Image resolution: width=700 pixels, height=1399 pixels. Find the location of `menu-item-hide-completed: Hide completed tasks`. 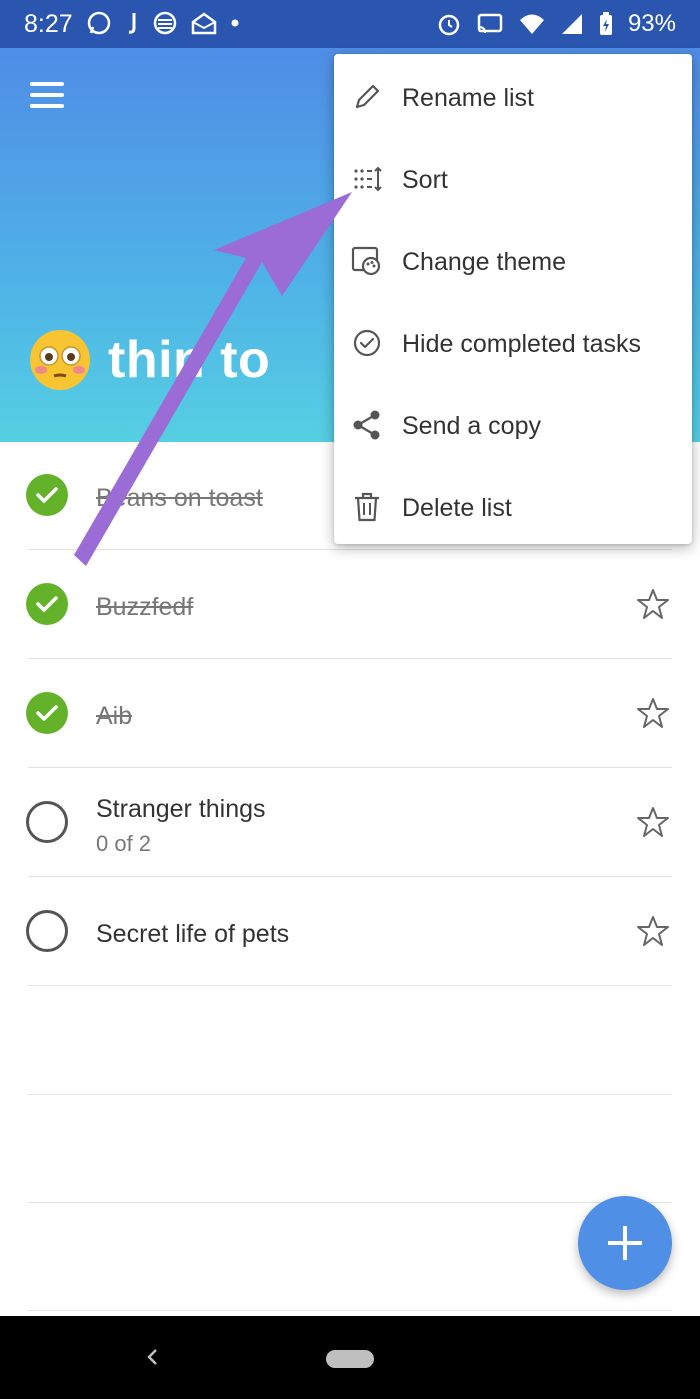

menu-item-hide-completed: Hide completed tasks is located at coordinates (513, 342).